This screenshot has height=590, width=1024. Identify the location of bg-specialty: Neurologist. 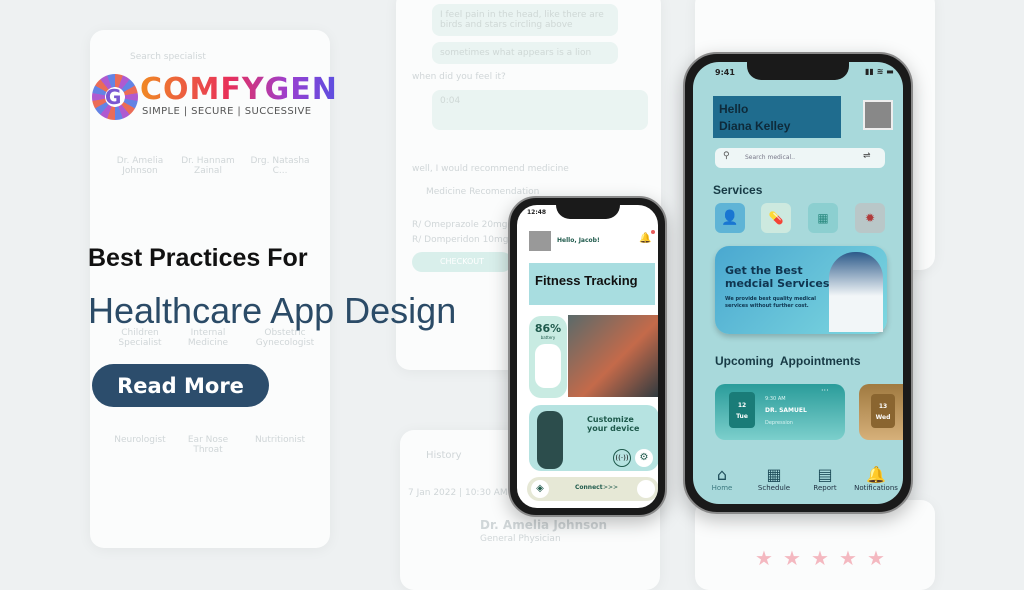
(140, 440).